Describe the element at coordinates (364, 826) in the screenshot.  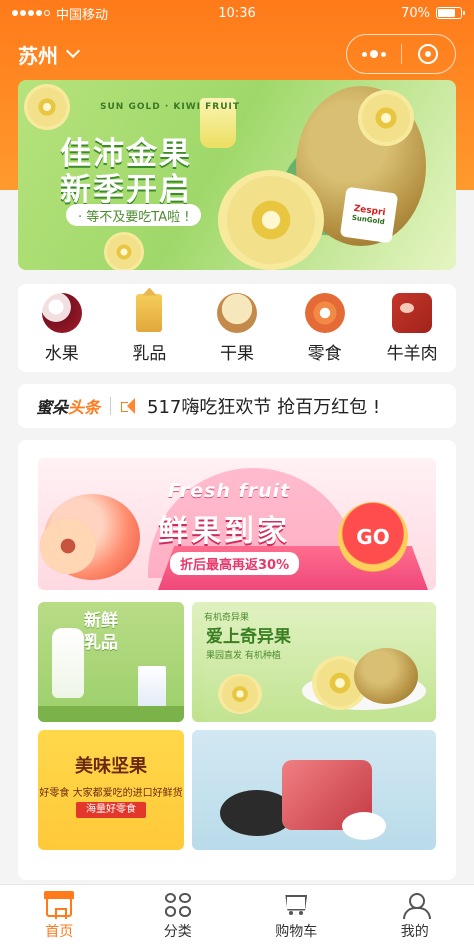
I see `bowl-image` at that location.